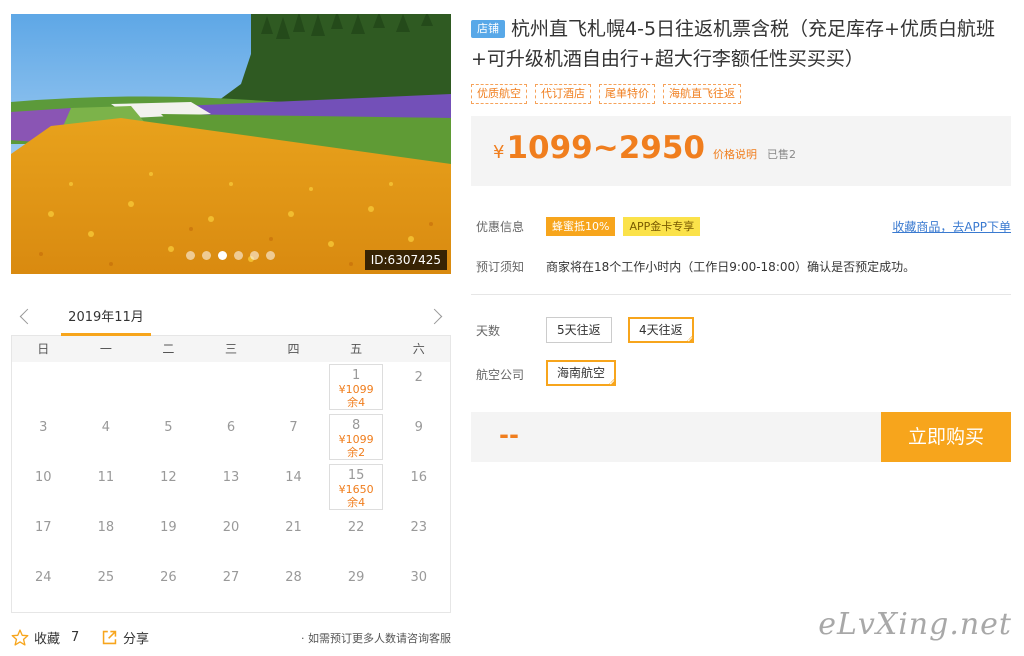 This screenshot has width=1024, height=656. Describe the element at coordinates (231, 427) in the screenshot. I see `day-number: 6` at that location.